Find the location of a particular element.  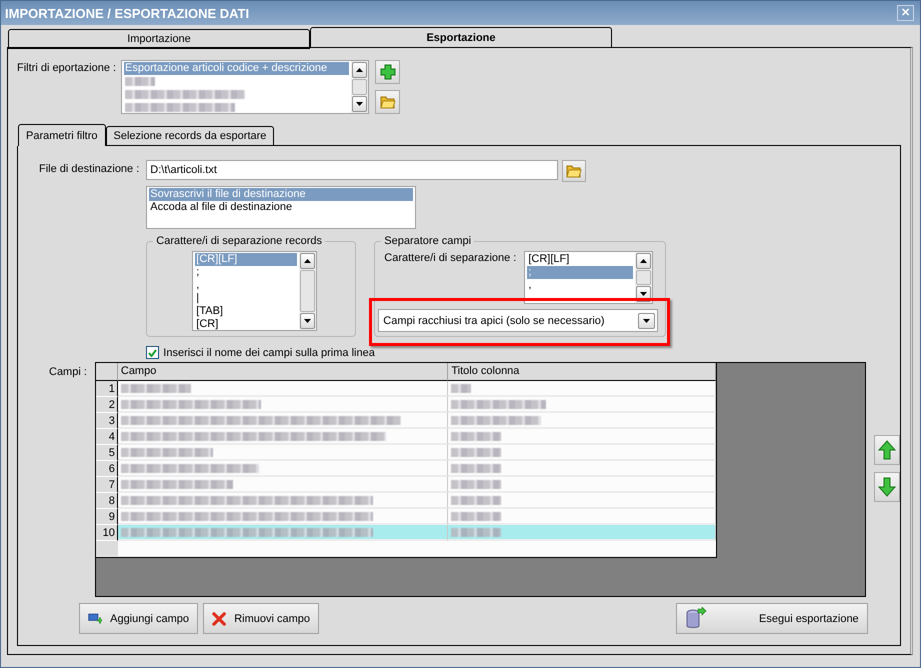

list-item: Accoda al file di destinazione is located at coordinates (281, 207).